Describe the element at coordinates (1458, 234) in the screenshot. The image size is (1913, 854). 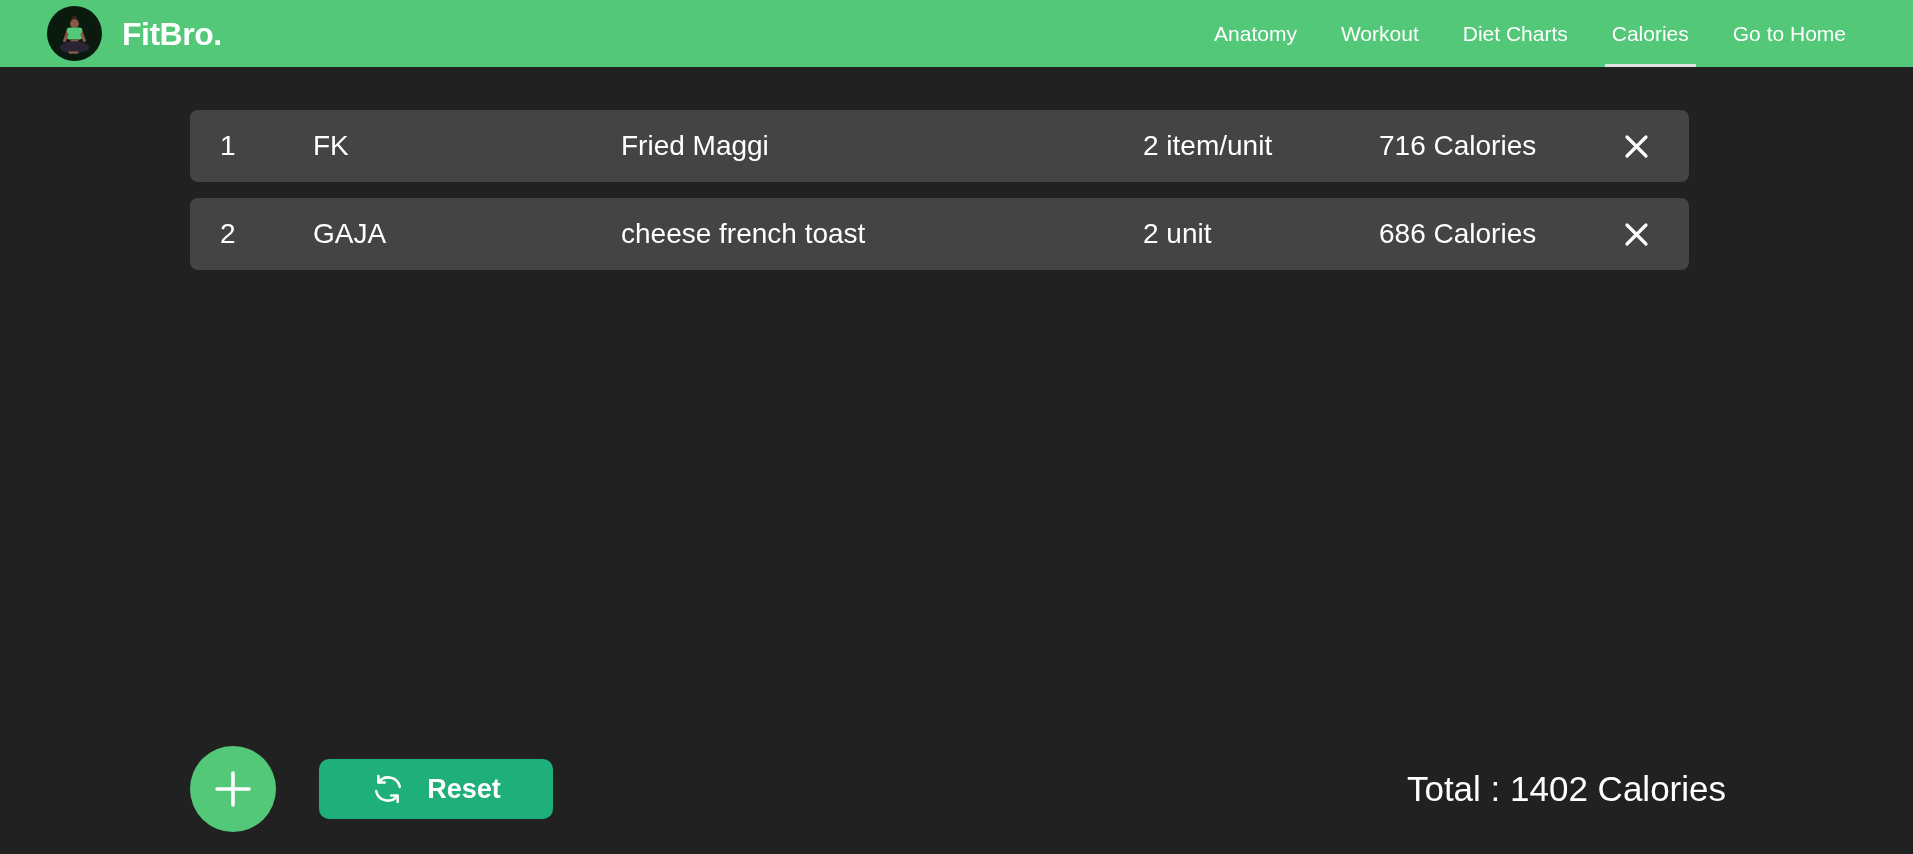
I see `calories-text: 686 Calories` at that location.